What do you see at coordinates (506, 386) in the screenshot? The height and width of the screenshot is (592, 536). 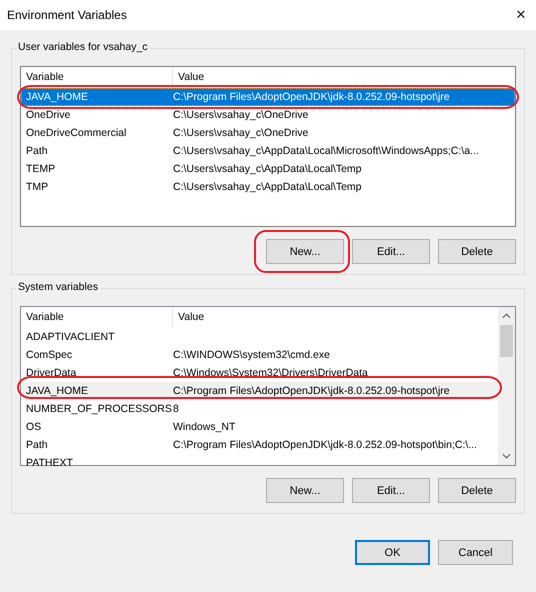 I see `scrollbar` at bounding box center [506, 386].